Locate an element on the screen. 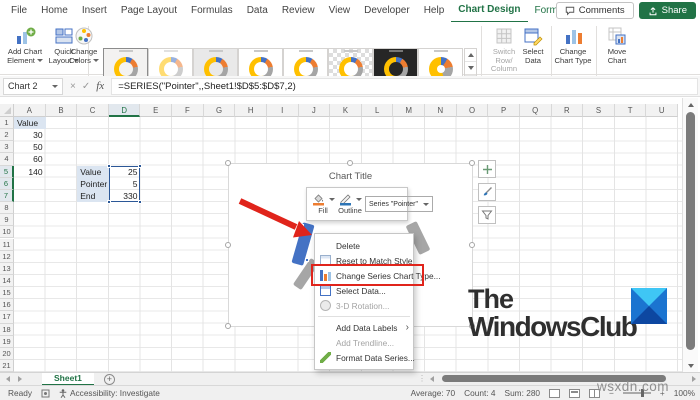 This screenshot has width=700, height=400. sheet-tab-sheet1: Sheet1 is located at coordinates (68, 379).